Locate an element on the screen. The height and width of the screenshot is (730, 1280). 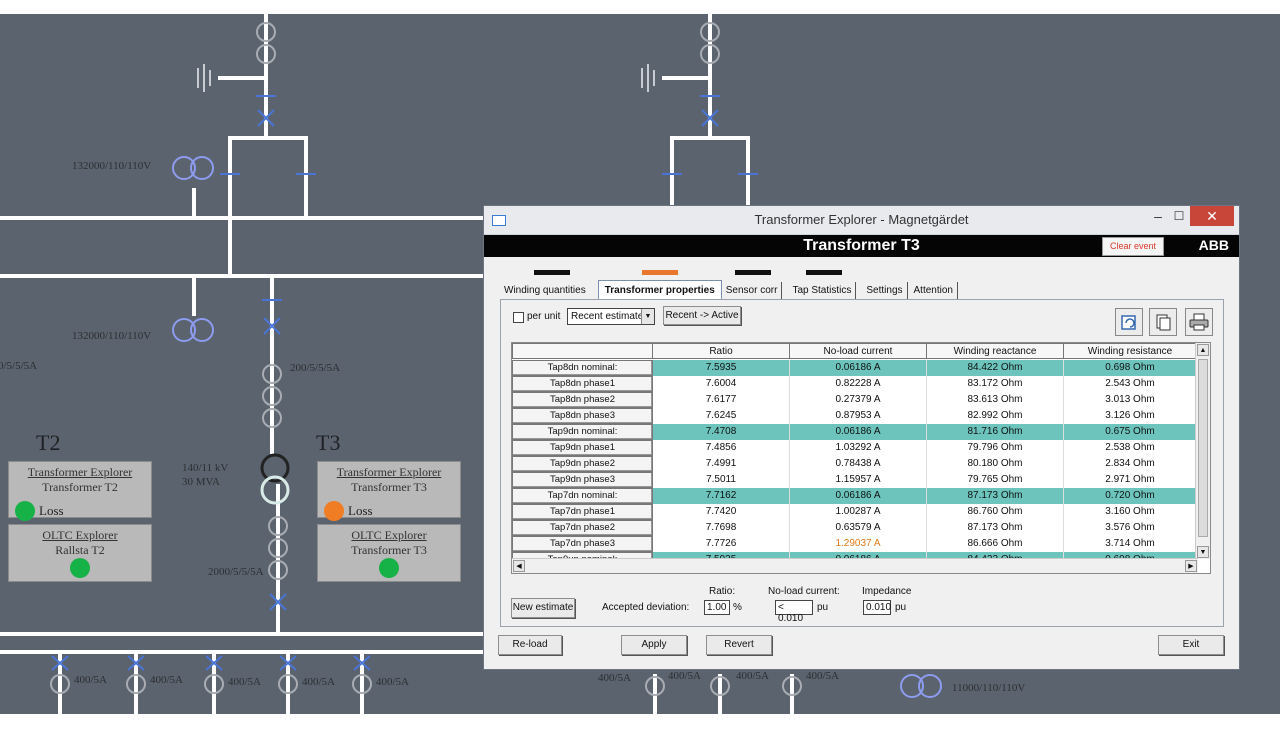
feeder-400-6: 400/5A is located at coordinates (614, 678).